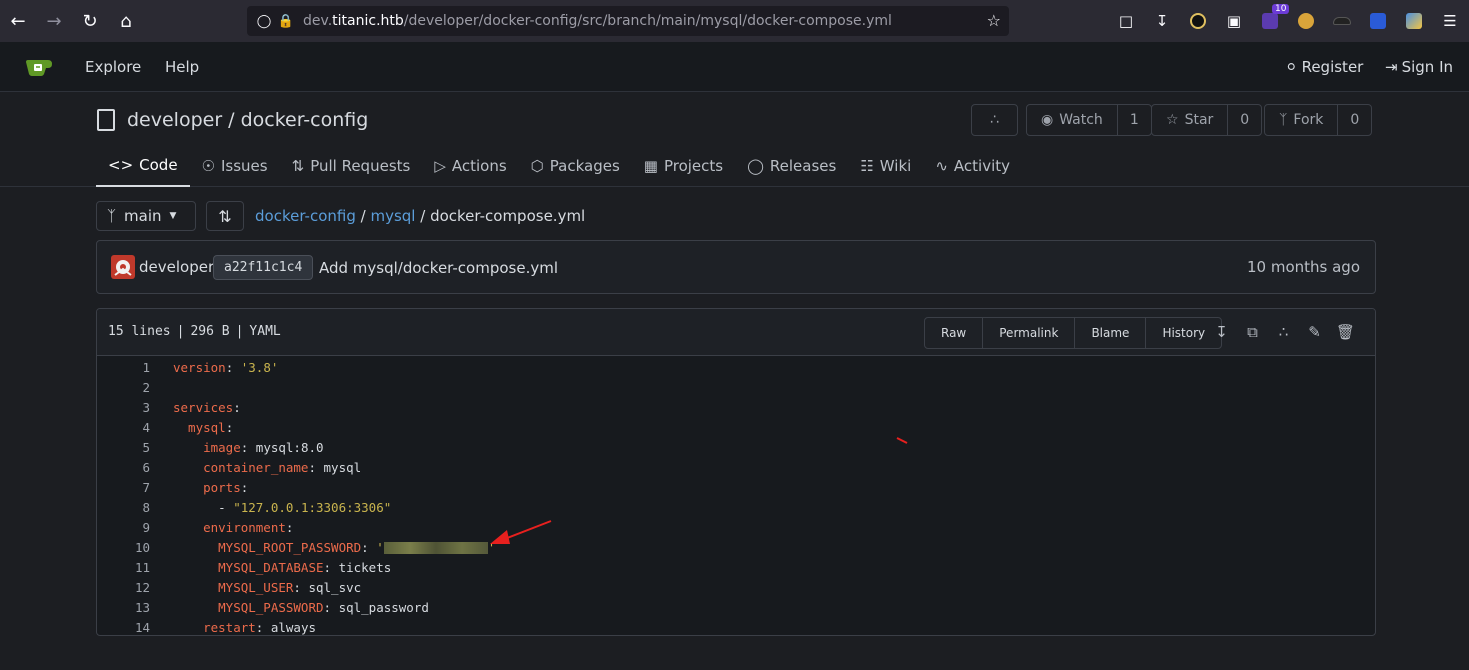  I want to click on line-number: 9, so click(123, 527).